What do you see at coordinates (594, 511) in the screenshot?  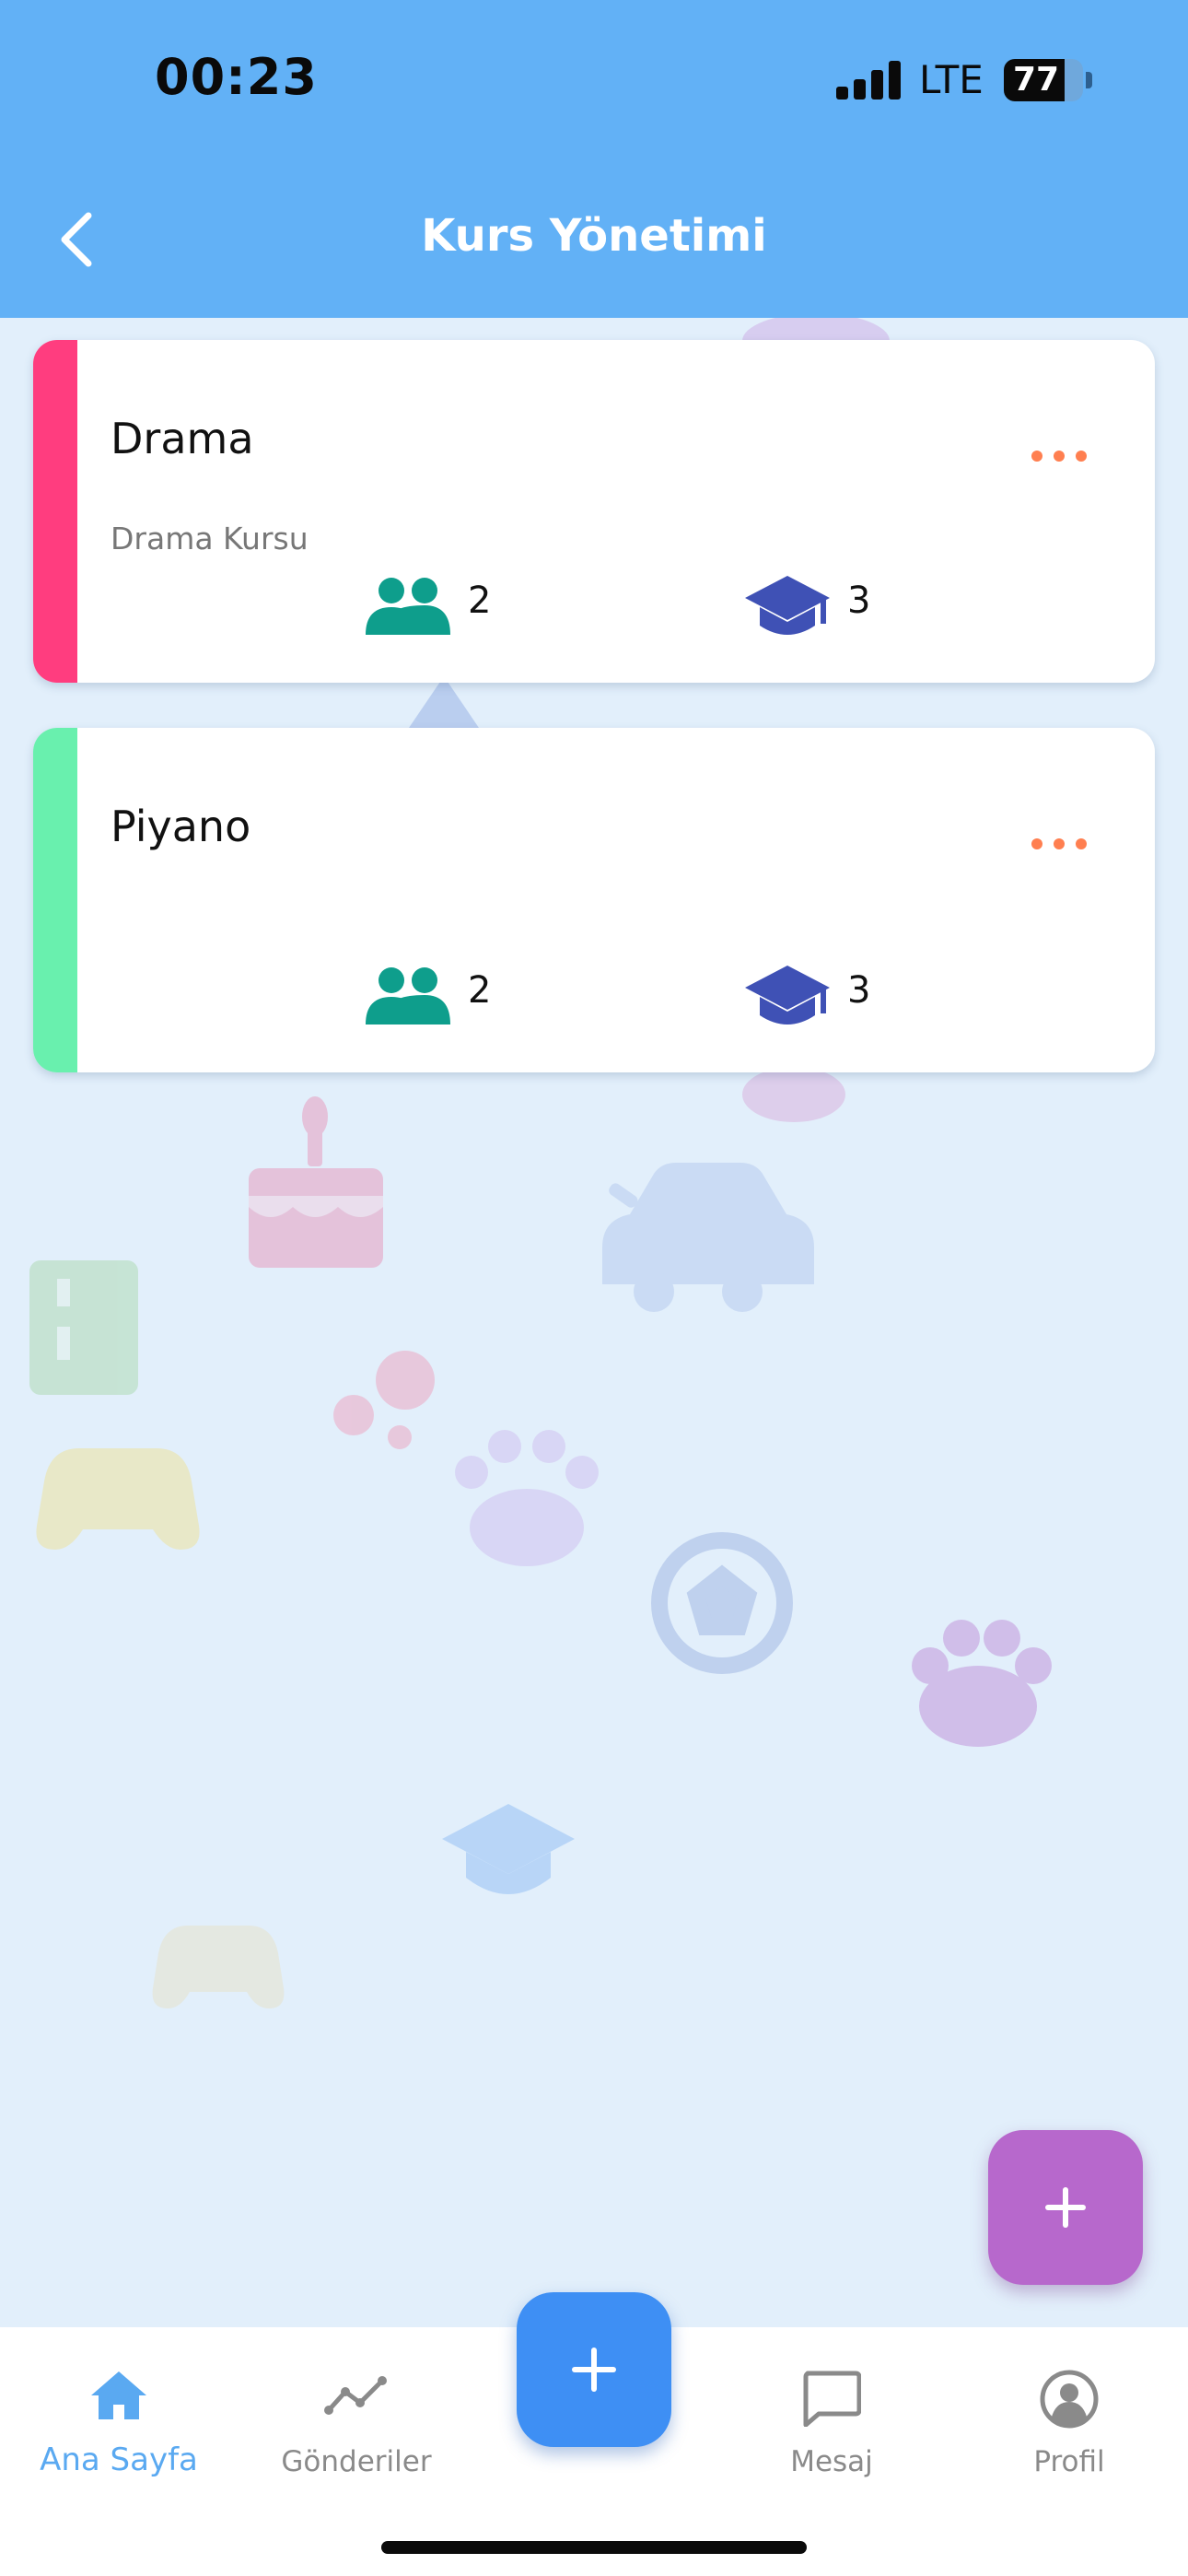 I see `course-card-drama: Drama Drama Kursu 2 3` at bounding box center [594, 511].